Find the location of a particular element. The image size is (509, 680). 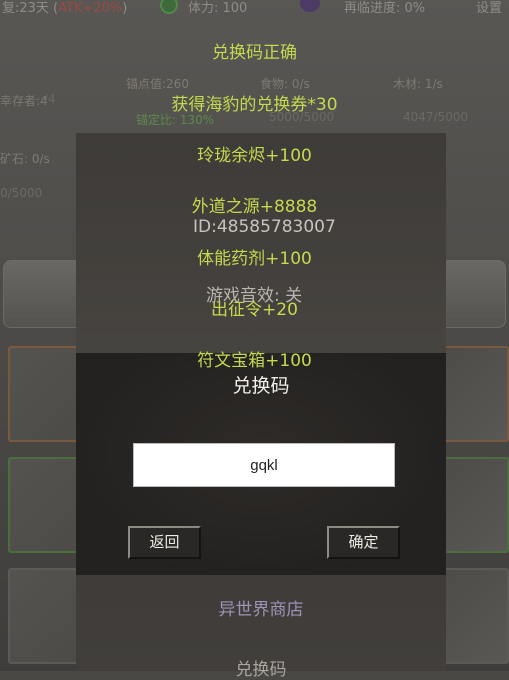

shop-button: 异世界商店 is located at coordinates (261, 607).